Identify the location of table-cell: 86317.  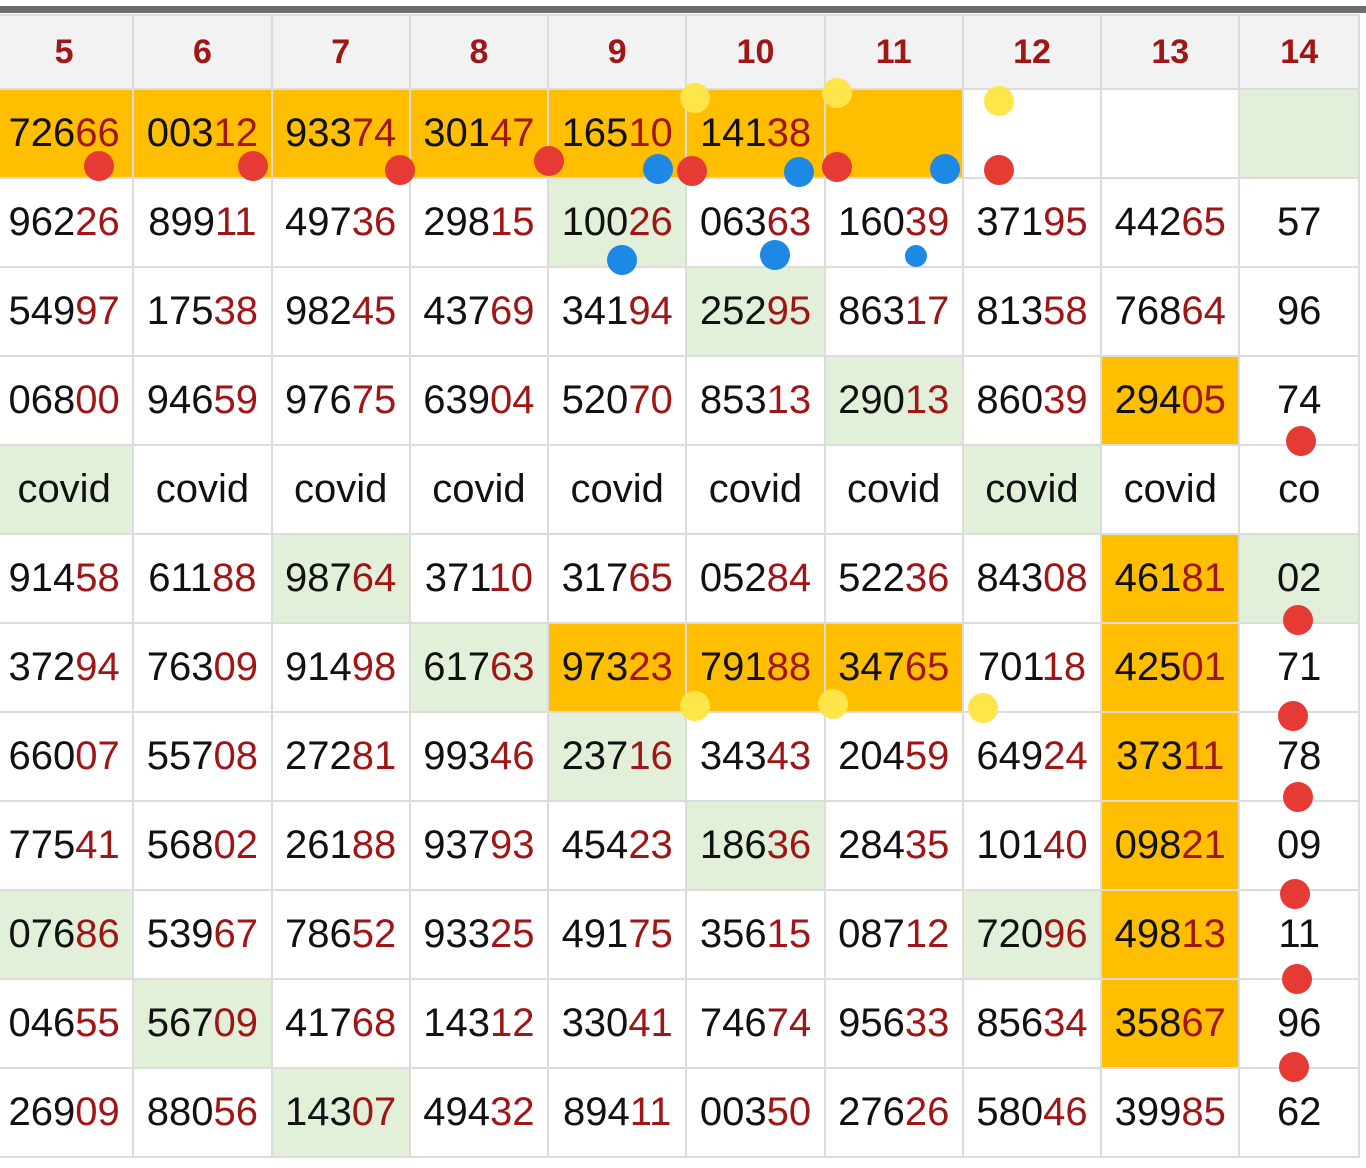
(893, 311).